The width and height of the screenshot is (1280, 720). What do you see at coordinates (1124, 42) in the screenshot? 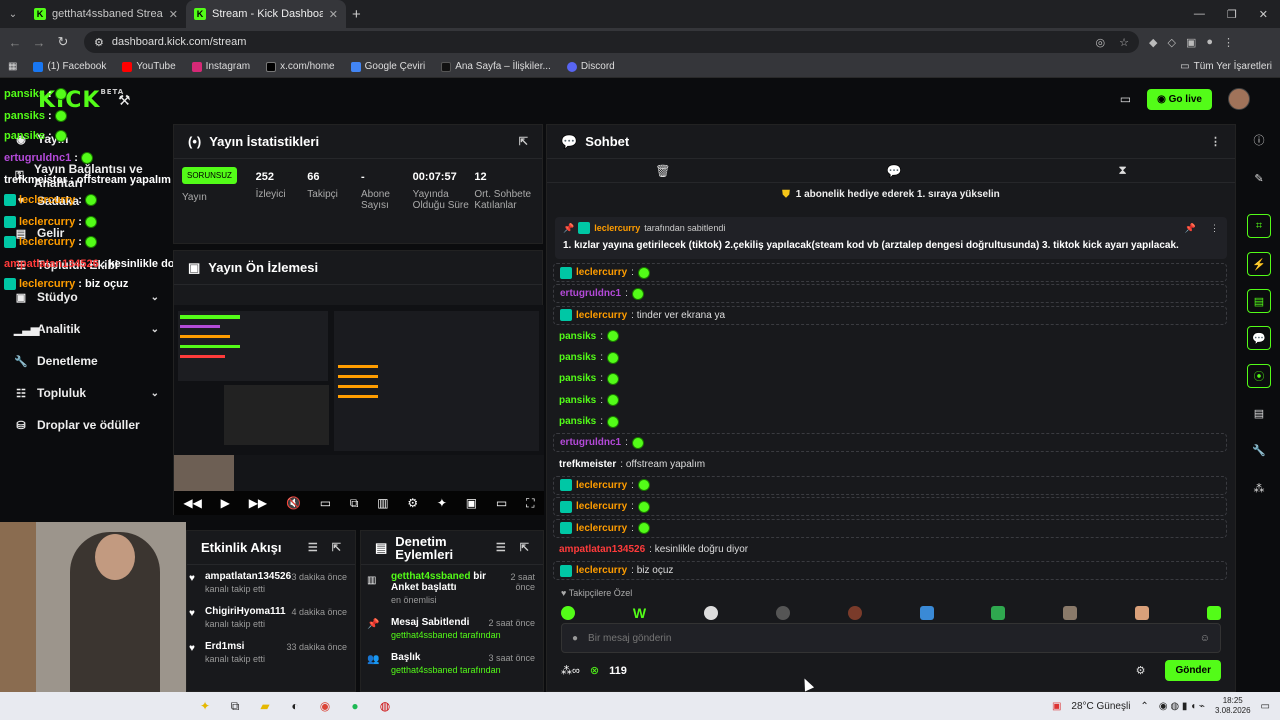
I see `bookmark-star-icon: ☆` at bounding box center [1124, 42].